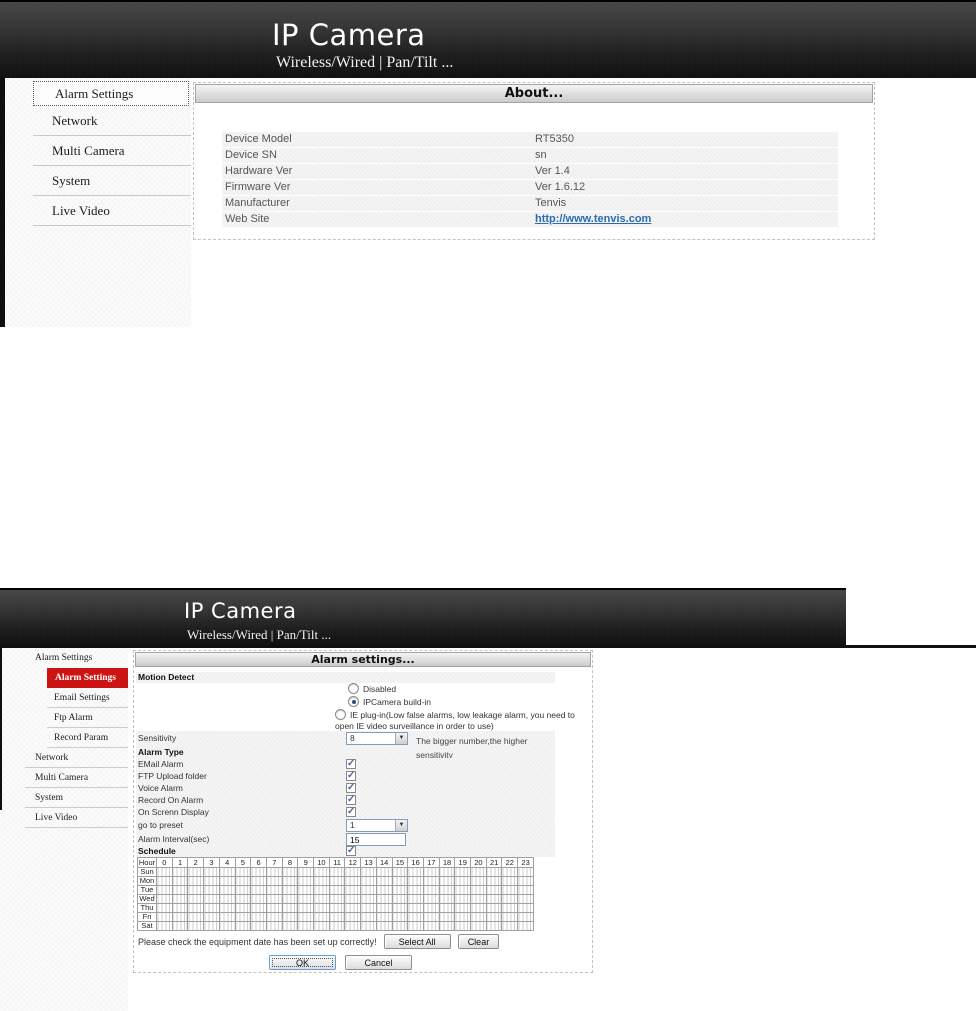 This screenshot has width=976, height=1011. I want to click on sidebar-item-live-video: Live Video, so click(76, 818).